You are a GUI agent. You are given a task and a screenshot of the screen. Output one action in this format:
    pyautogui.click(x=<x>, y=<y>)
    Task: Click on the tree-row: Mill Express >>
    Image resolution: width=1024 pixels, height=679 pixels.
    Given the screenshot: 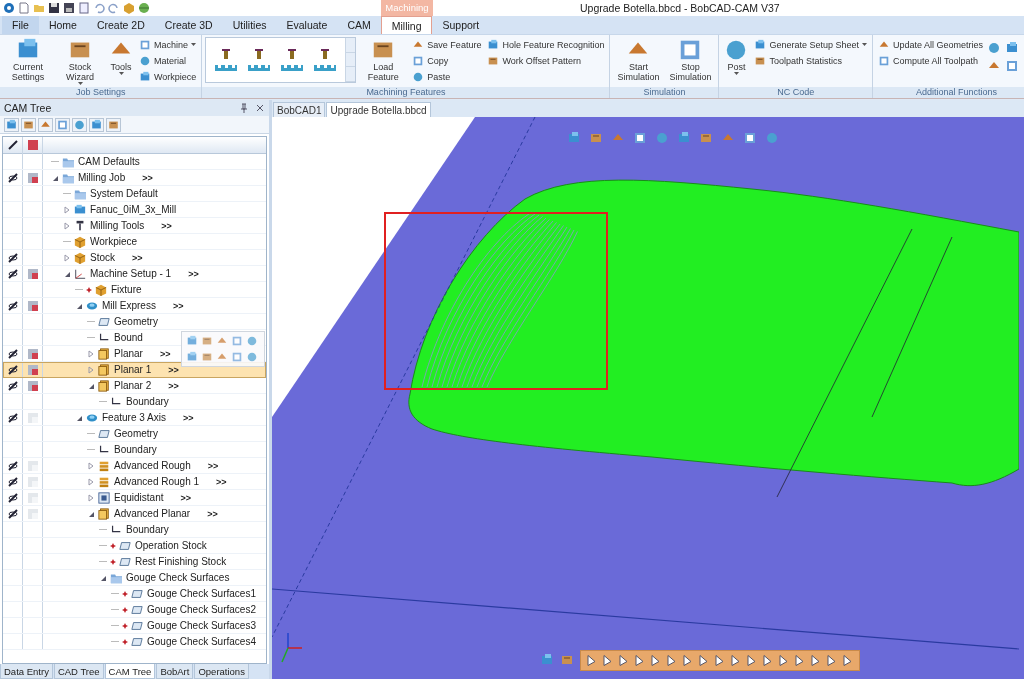 What is the action you would take?
    pyautogui.click(x=134, y=306)
    